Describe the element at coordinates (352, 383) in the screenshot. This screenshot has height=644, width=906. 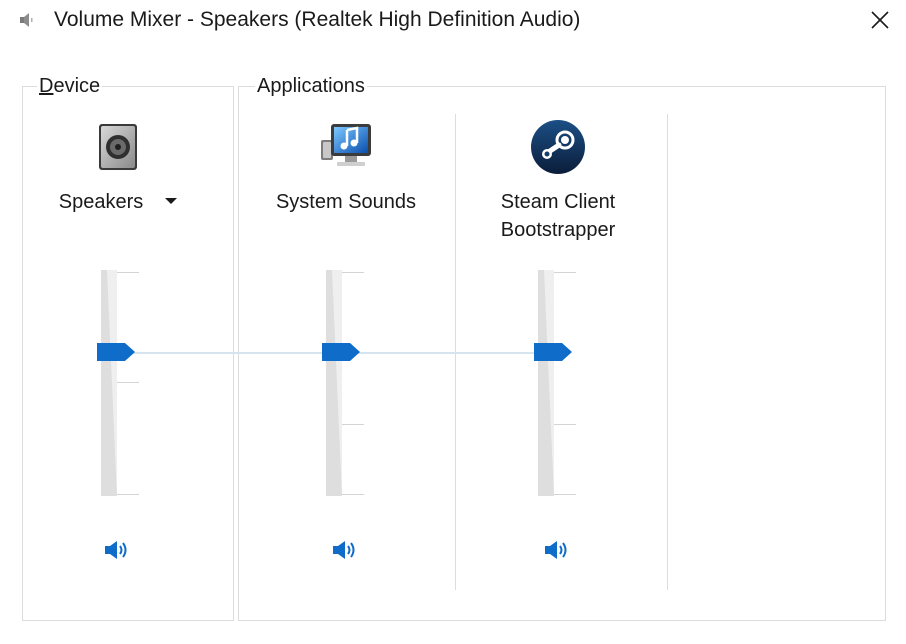
I see `system-sounds-volume-slider` at that location.